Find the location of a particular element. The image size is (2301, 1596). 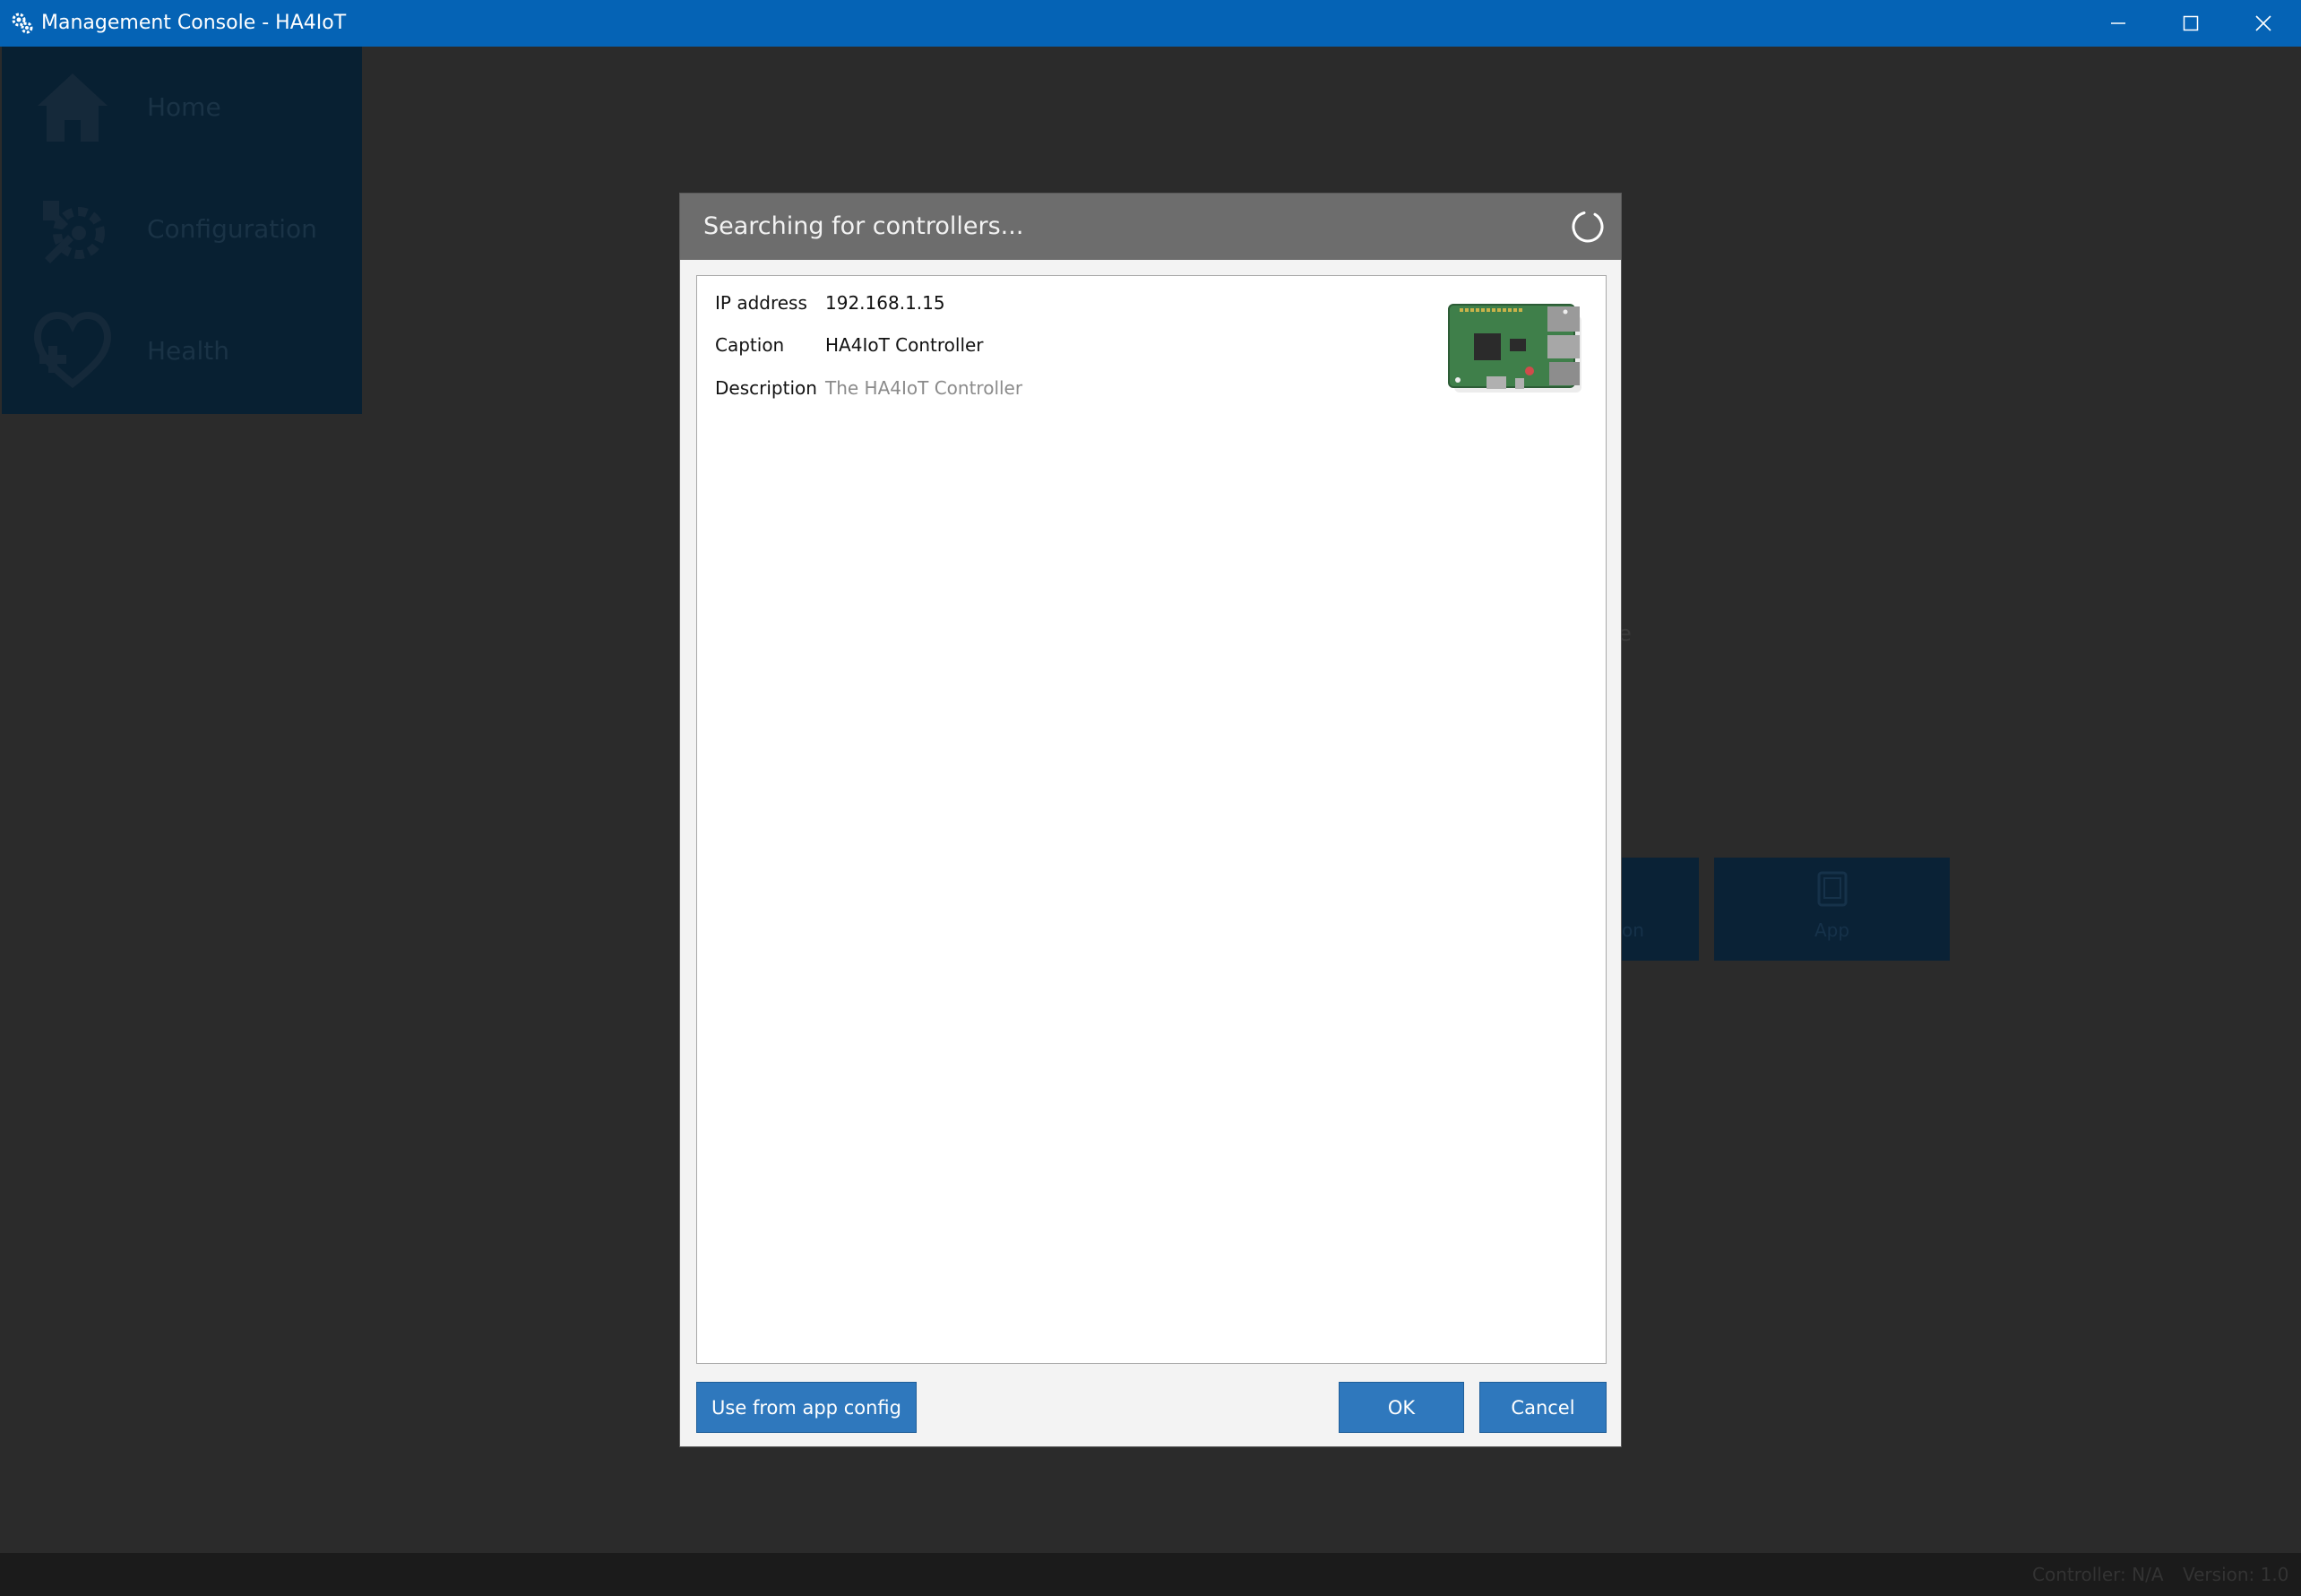

caption-value: HA4IoT Controller is located at coordinates (904, 345).